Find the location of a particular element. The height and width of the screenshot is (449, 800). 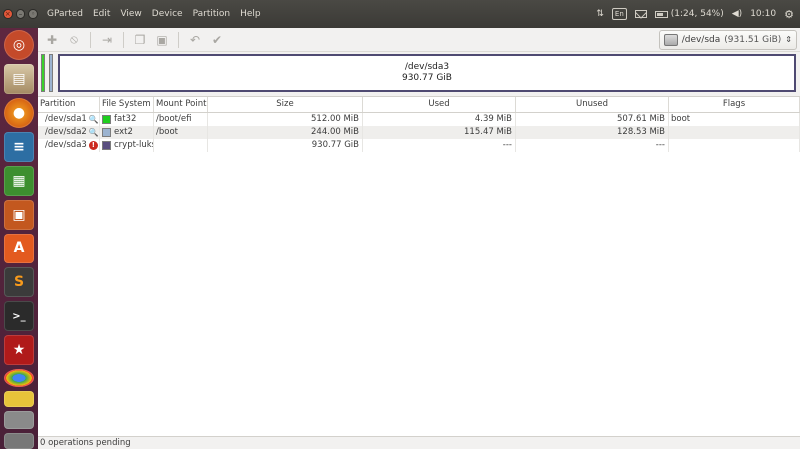

menu-gparted: GParted is located at coordinates (65, 14).